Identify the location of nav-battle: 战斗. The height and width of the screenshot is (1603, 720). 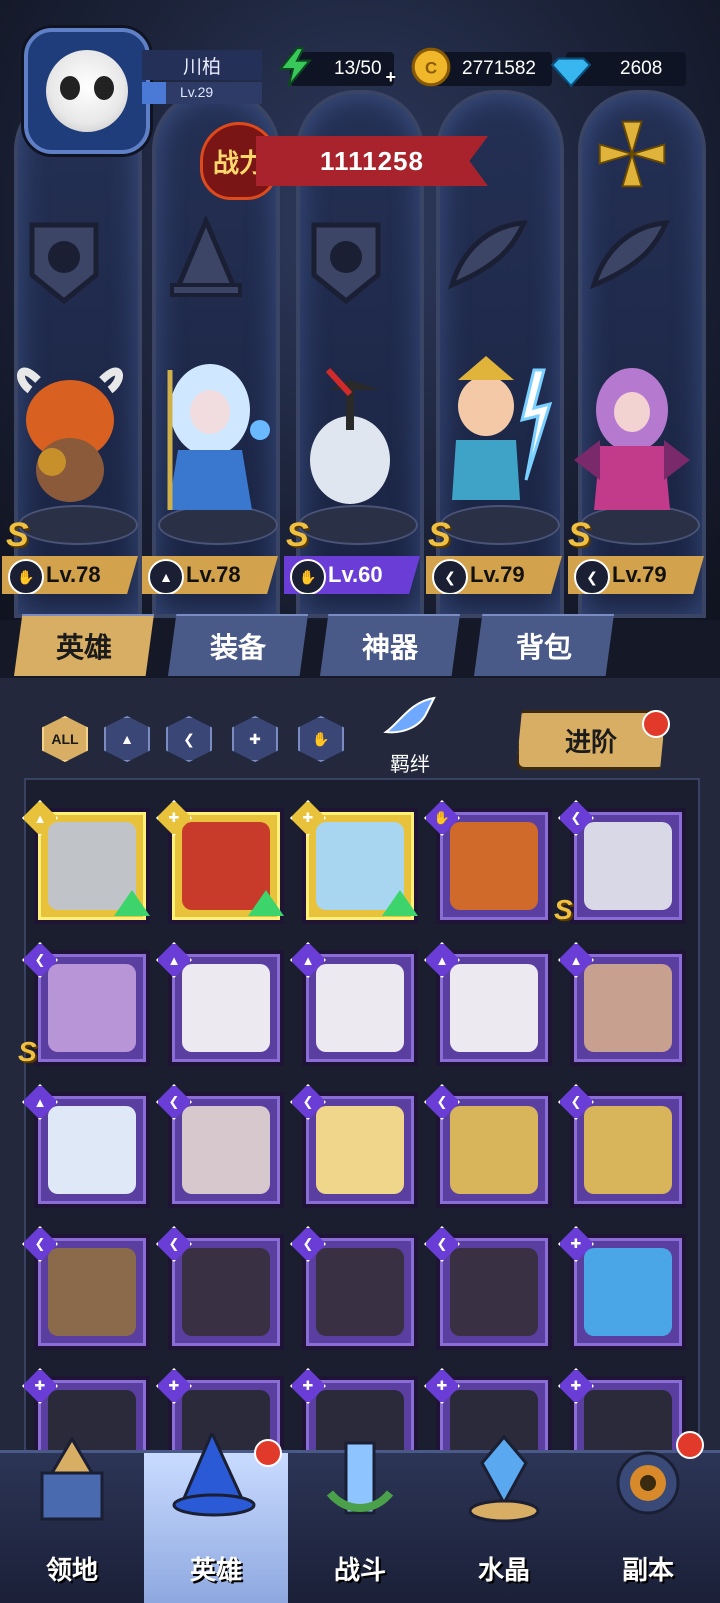
(360, 1522).